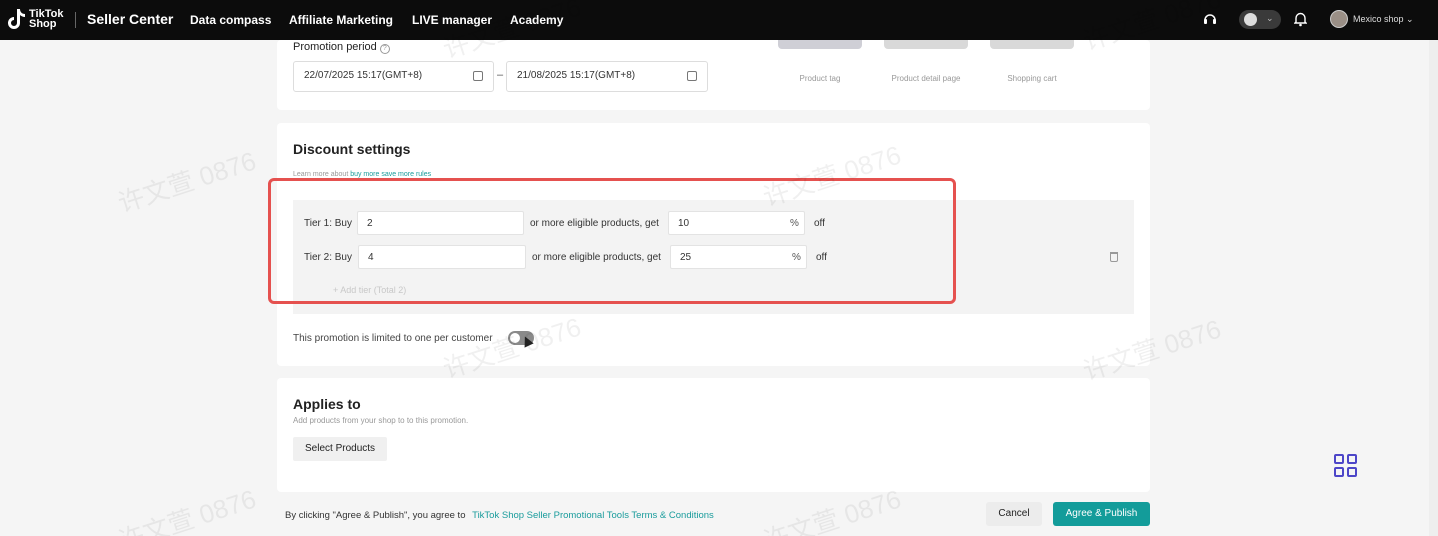 The image size is (1438, 536). Describe the element at coordinates (926, 78) in the screenshot. I see `preview-label-product-detail: Product detail page` at that location.